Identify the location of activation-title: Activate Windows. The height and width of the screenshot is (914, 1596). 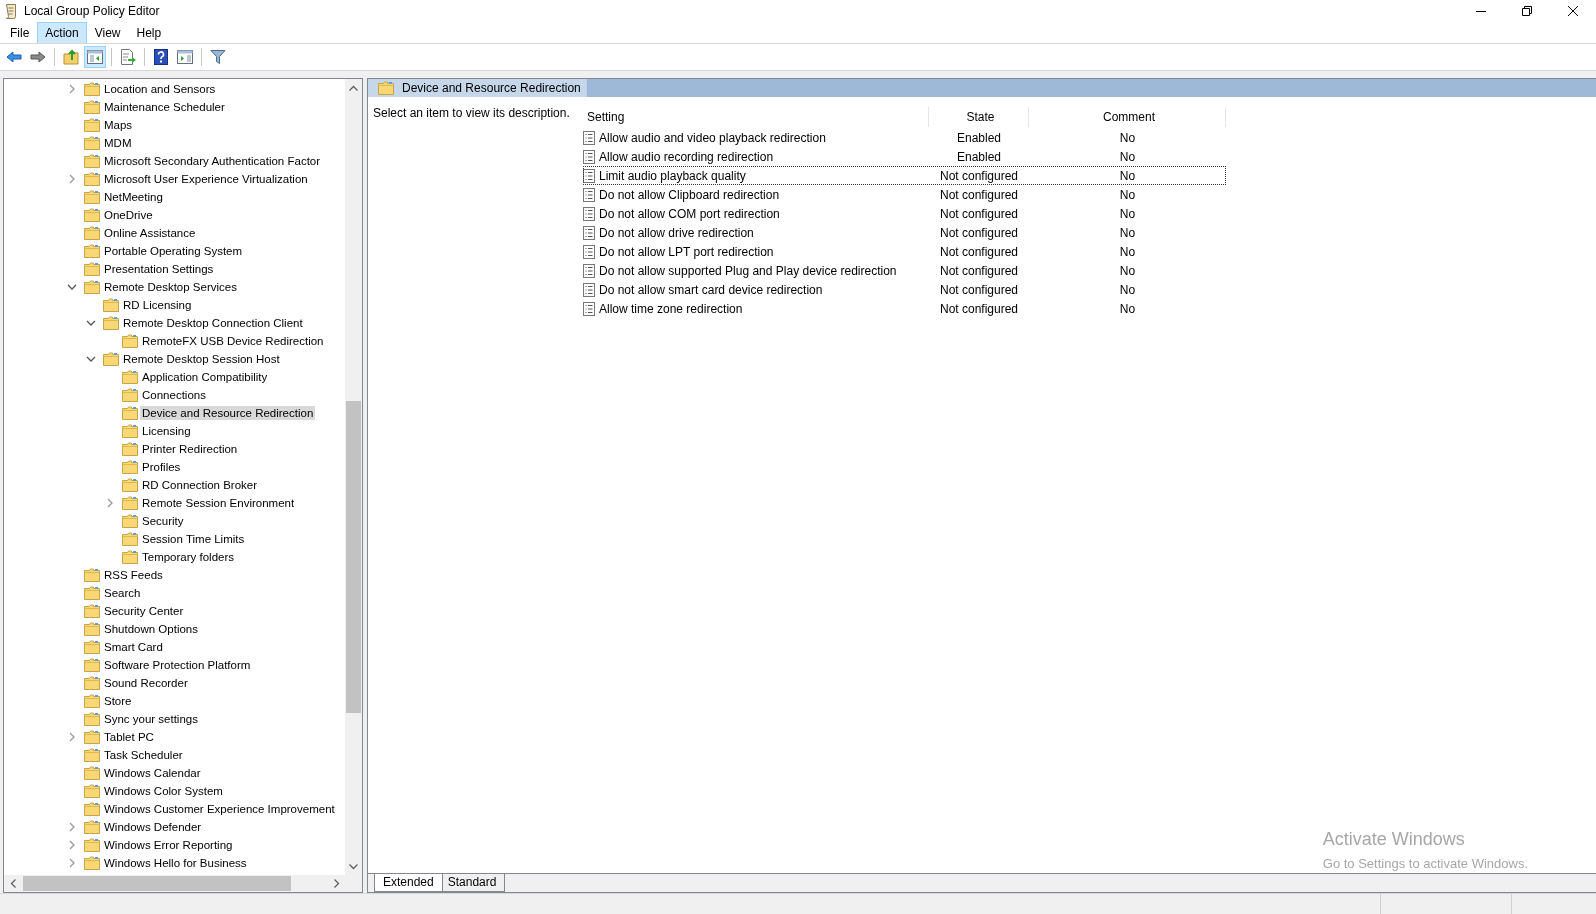
(1394, 839).